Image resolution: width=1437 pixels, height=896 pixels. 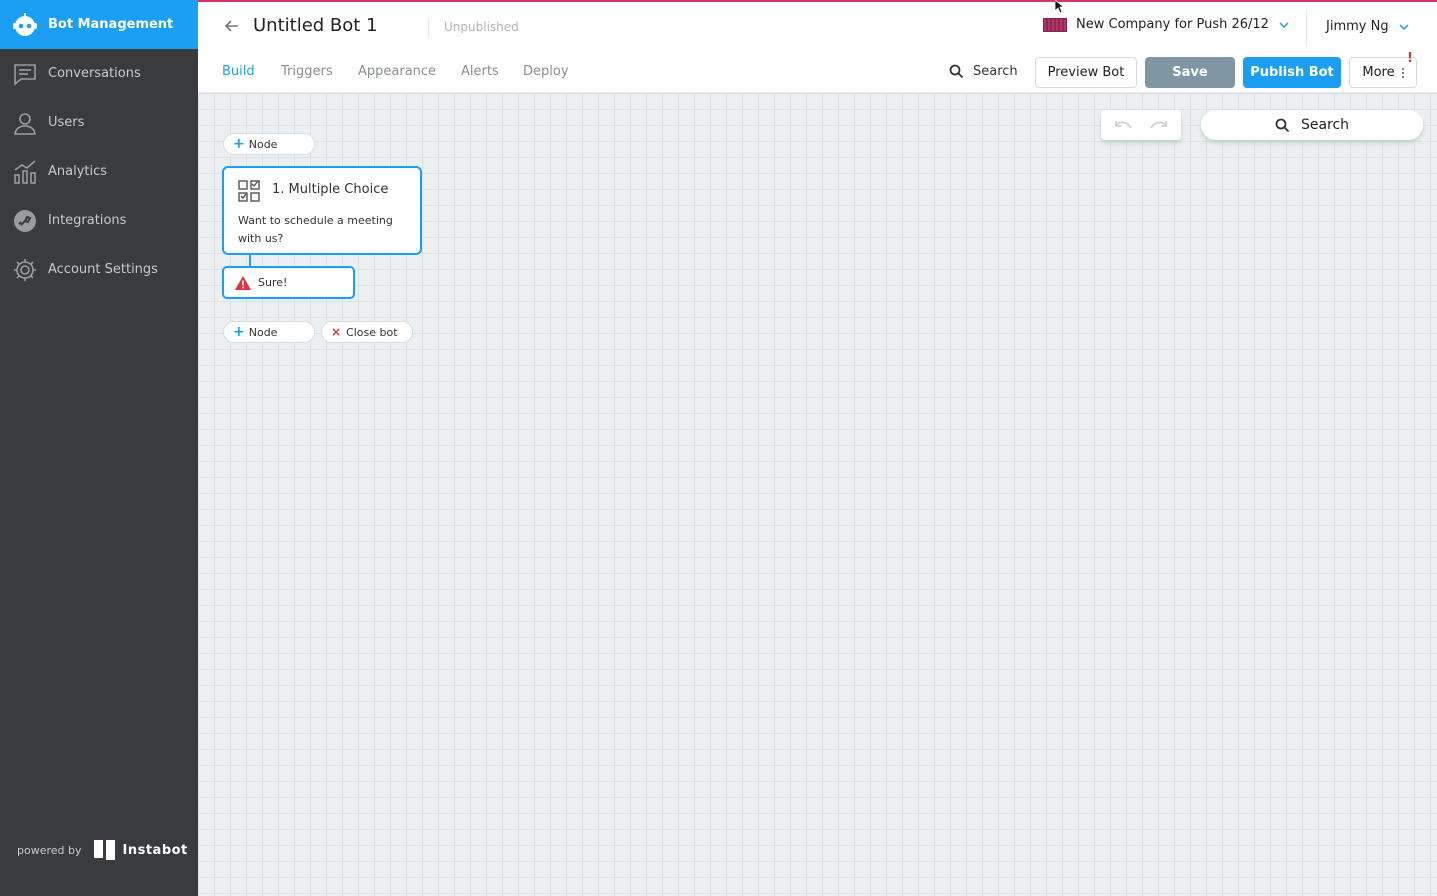 I want to click on status-badge: Unpublished, so click(x=481, y=27).